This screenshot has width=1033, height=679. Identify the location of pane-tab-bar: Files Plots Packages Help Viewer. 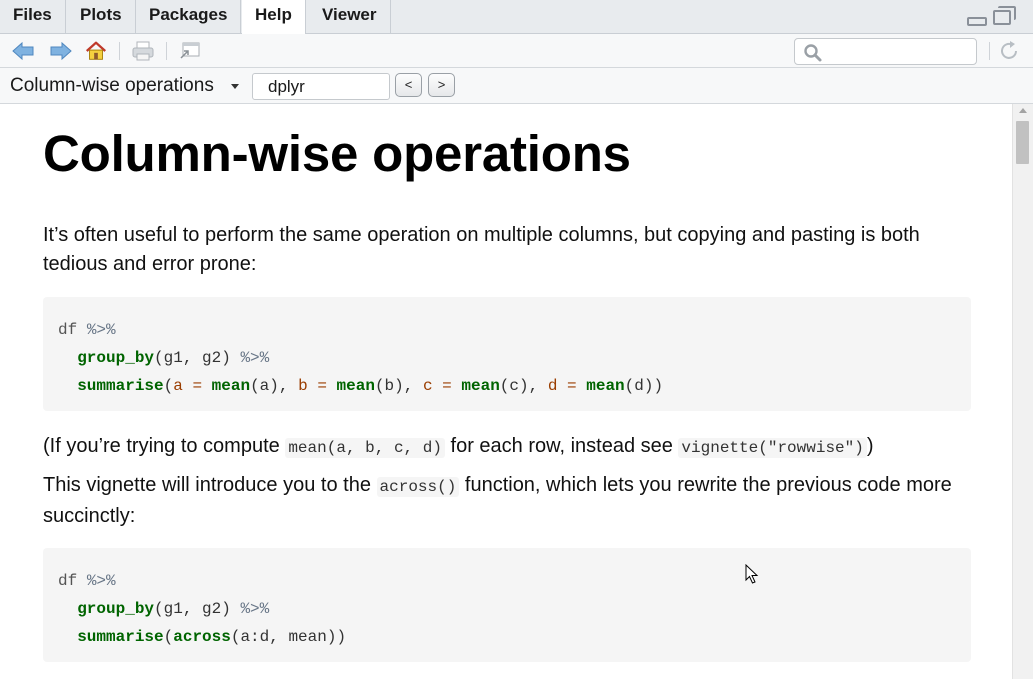
(516, 17).